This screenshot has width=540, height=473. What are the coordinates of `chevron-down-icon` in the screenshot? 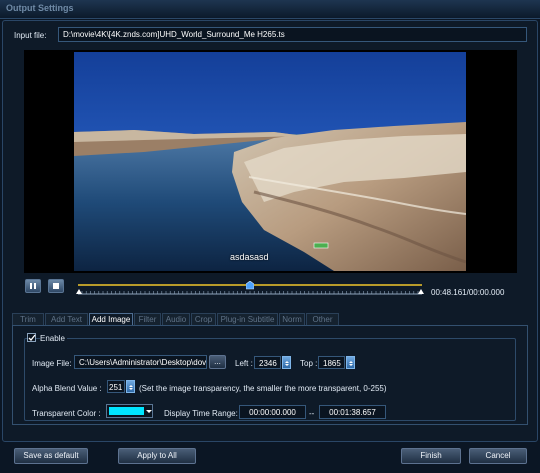 It's located at (149, 411).